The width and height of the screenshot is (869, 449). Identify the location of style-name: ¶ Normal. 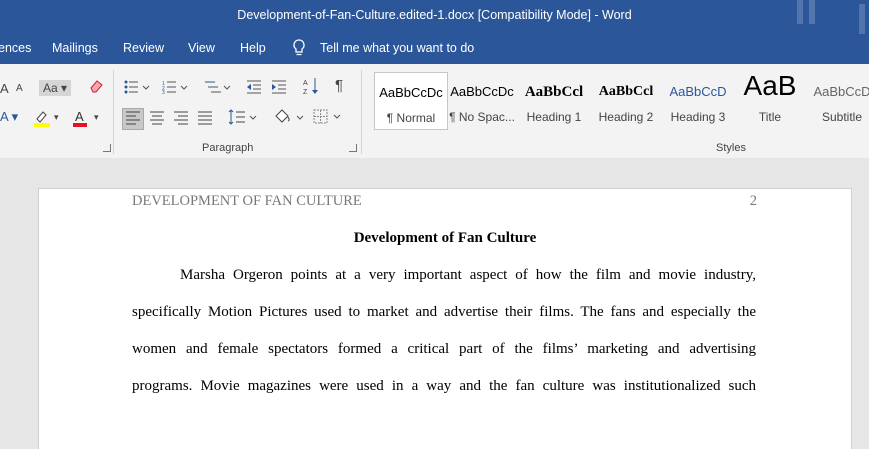
(411, 118).